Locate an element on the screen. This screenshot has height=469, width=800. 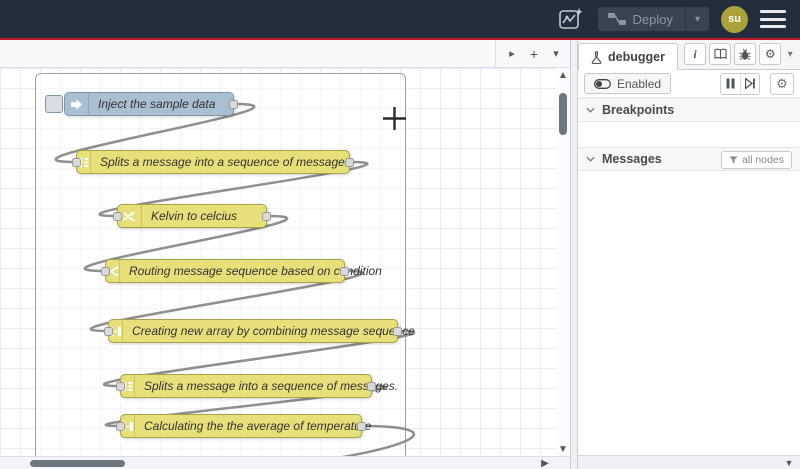
deploy-icon is located at coordinates (616, 19).